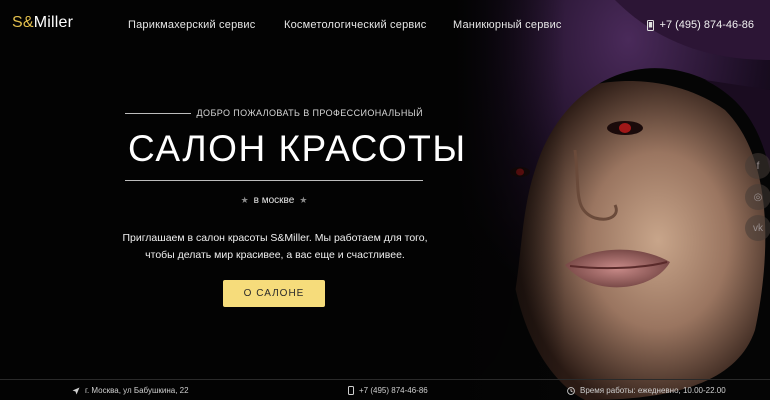  Describe the element at coordinates (191, 25) in the screenshot. I see `nav-item-hair-service: Парикмахерский сервис` at that location.